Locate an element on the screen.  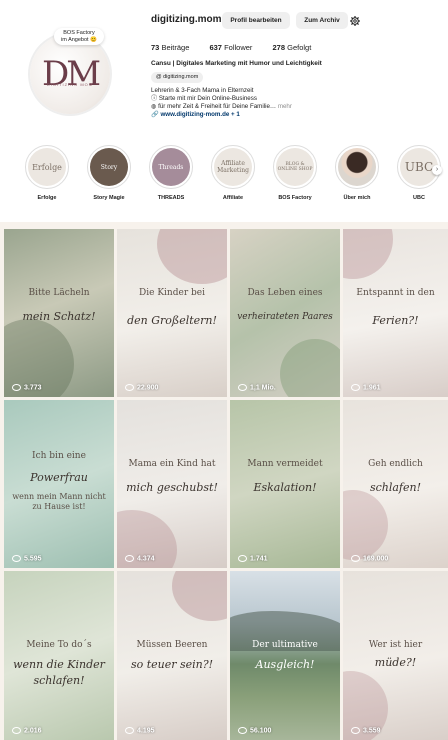
post-subtitle: den Großeltern! is located at coordinates (172, 320).